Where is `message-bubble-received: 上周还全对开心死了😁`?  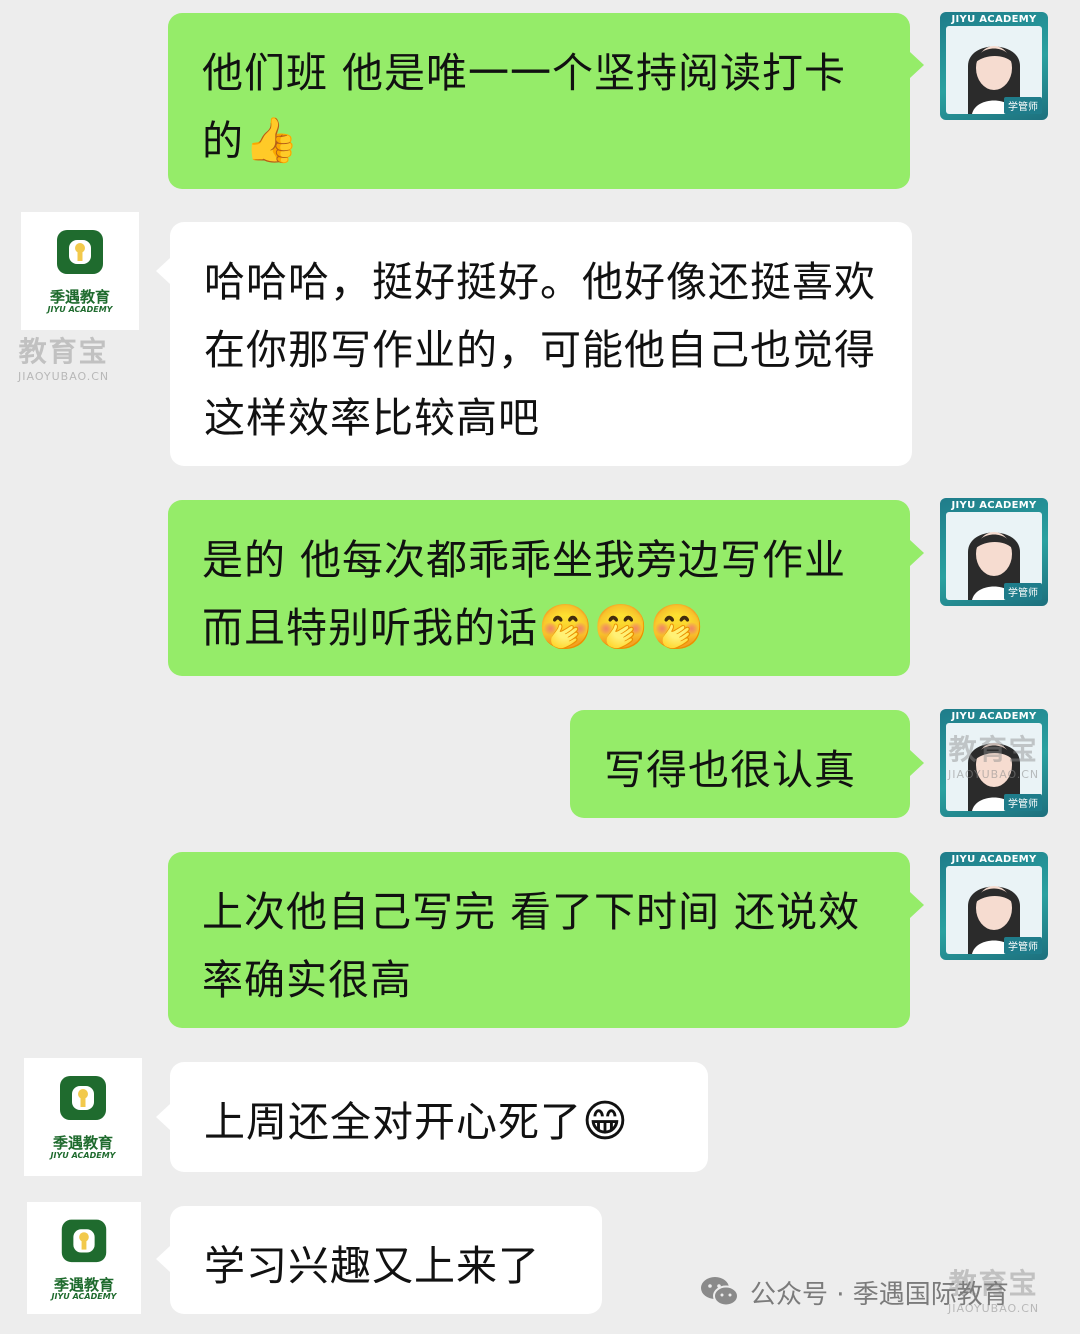 message-bubble-received: 上周还全对开心死了😁 is located at coordinates (439, 1117).